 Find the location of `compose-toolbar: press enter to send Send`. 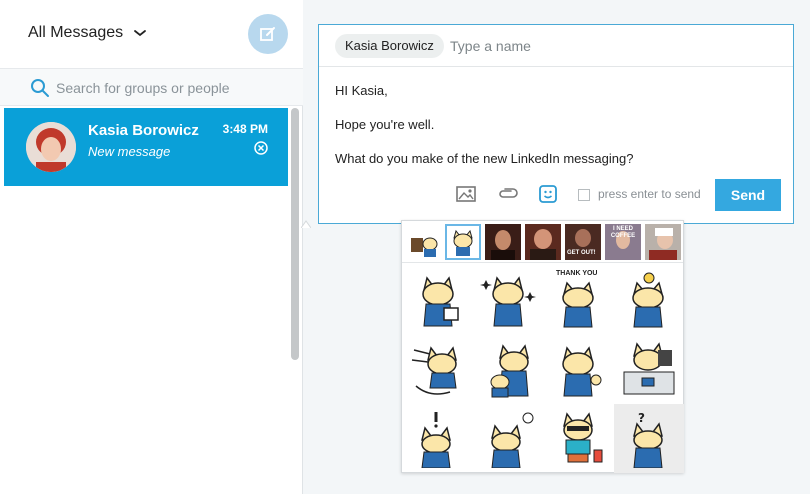

compose-toolbar: press enter to send Send is located at coordinates (556, 195).